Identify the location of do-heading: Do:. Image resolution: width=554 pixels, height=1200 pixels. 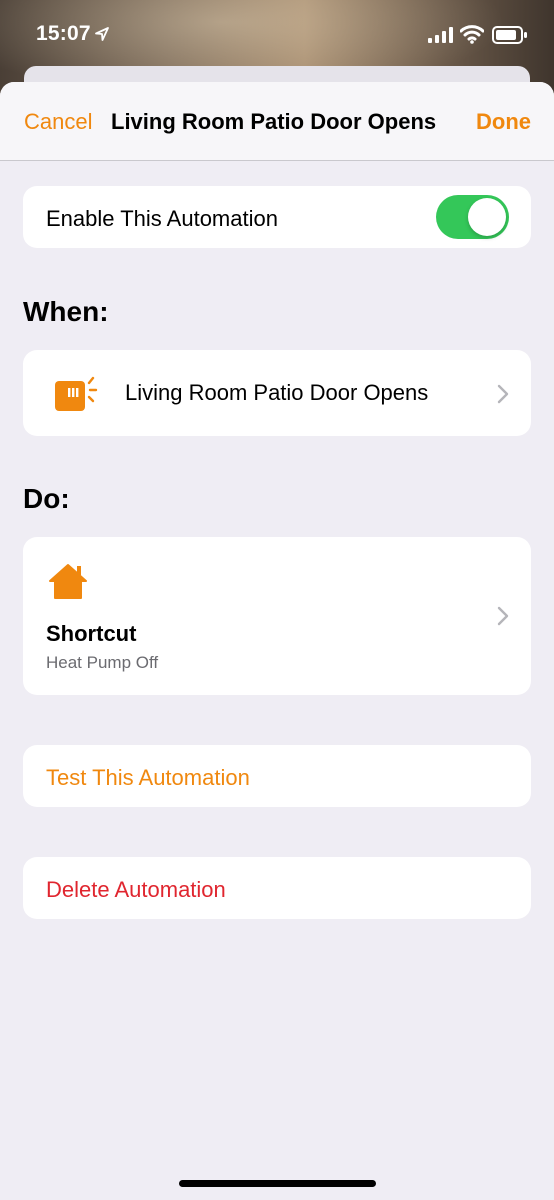
(46, 498).